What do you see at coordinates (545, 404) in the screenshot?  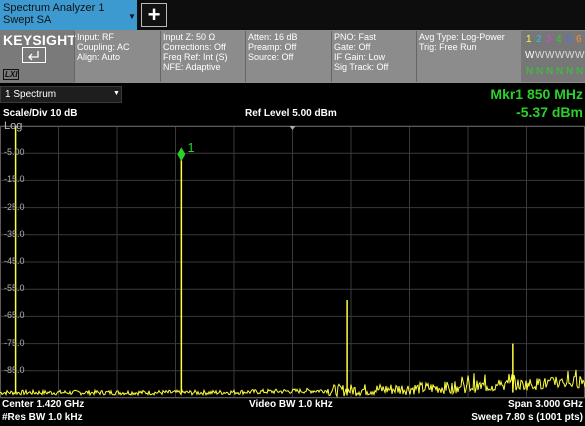 I see `span: Span 3.000 GHz` at bounding box center [545, 404].